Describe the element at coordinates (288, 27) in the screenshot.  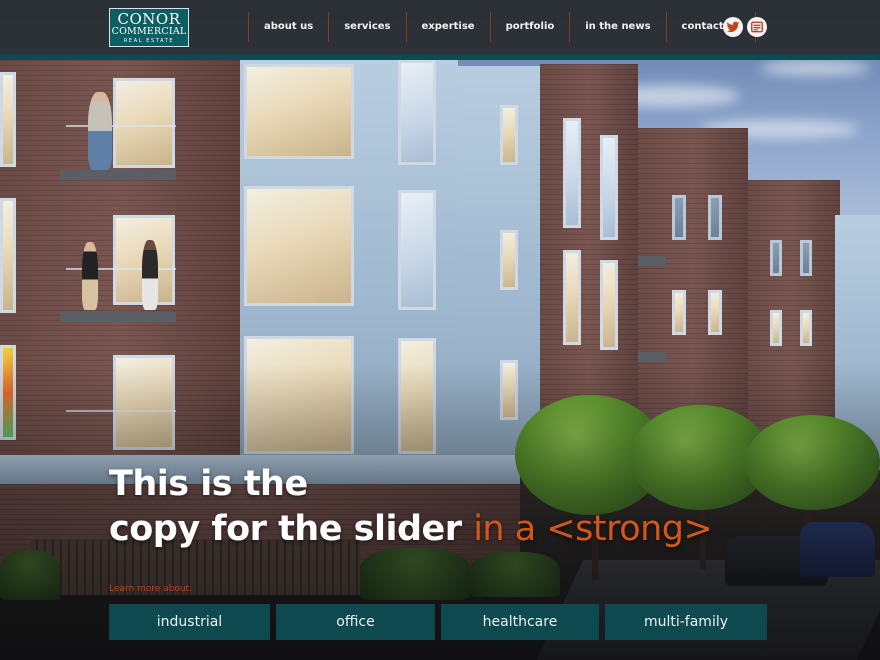
I see `nav-item-about-us: about us` at that location.